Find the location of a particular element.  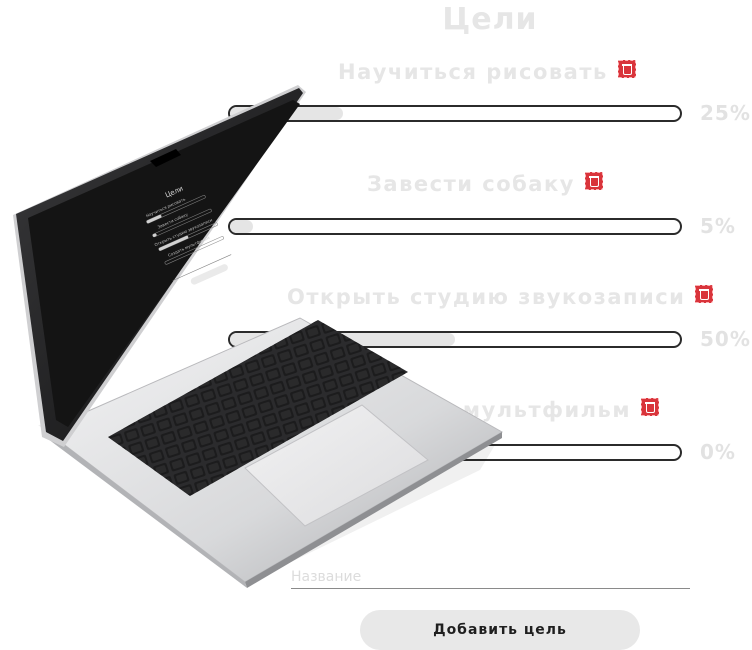

add-goal-button: Добавить цель is located at coordinates (500, 630).